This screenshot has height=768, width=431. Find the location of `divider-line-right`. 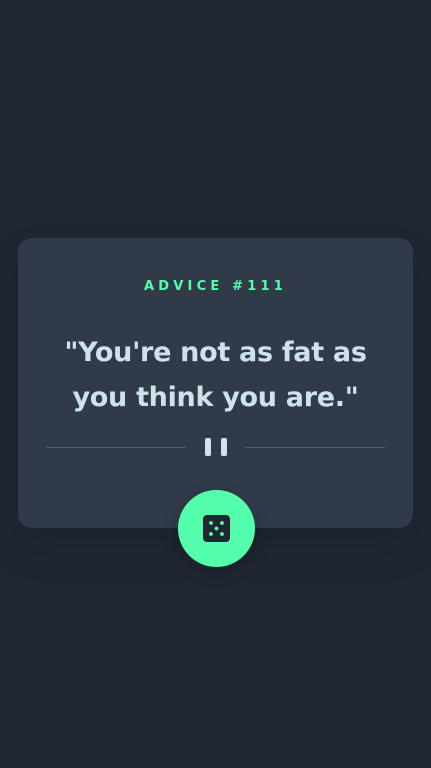

divider-line-right is located at coordinates (315, 447).